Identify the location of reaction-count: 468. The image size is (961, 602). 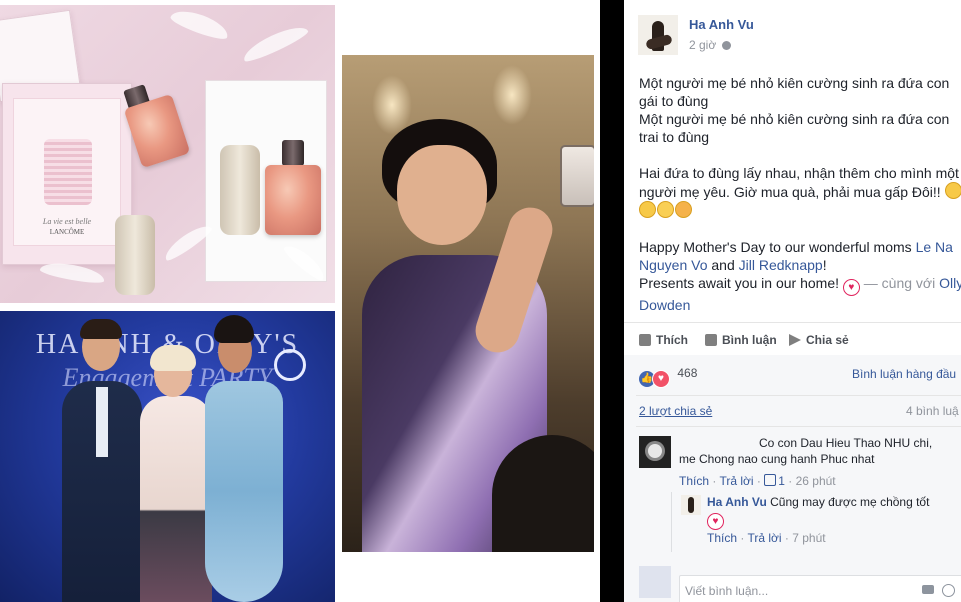
(687, 373).